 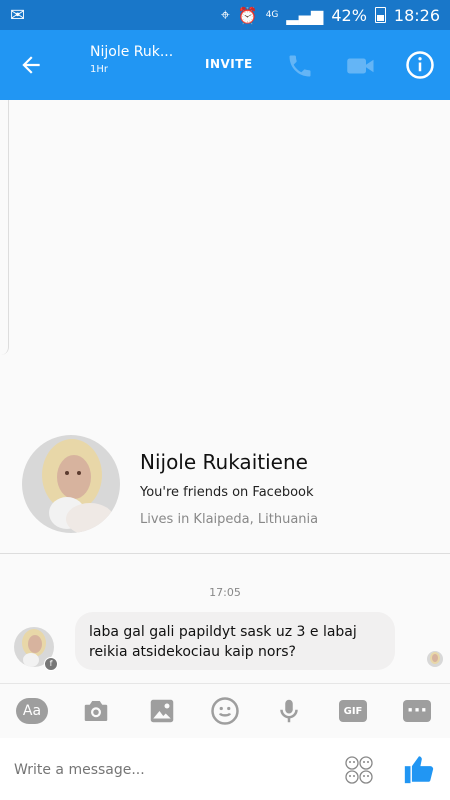 What do you see at coordinates (353, 711) in the screenshot?
I see `gif-button: GIF` at bounding box center [353, 711].